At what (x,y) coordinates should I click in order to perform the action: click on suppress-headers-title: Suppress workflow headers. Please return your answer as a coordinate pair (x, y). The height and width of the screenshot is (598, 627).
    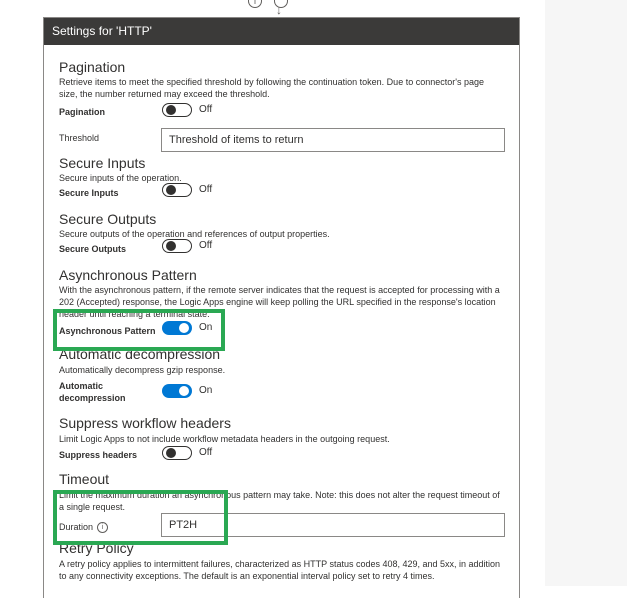
    Looking at the image, I should click on (145, 423).